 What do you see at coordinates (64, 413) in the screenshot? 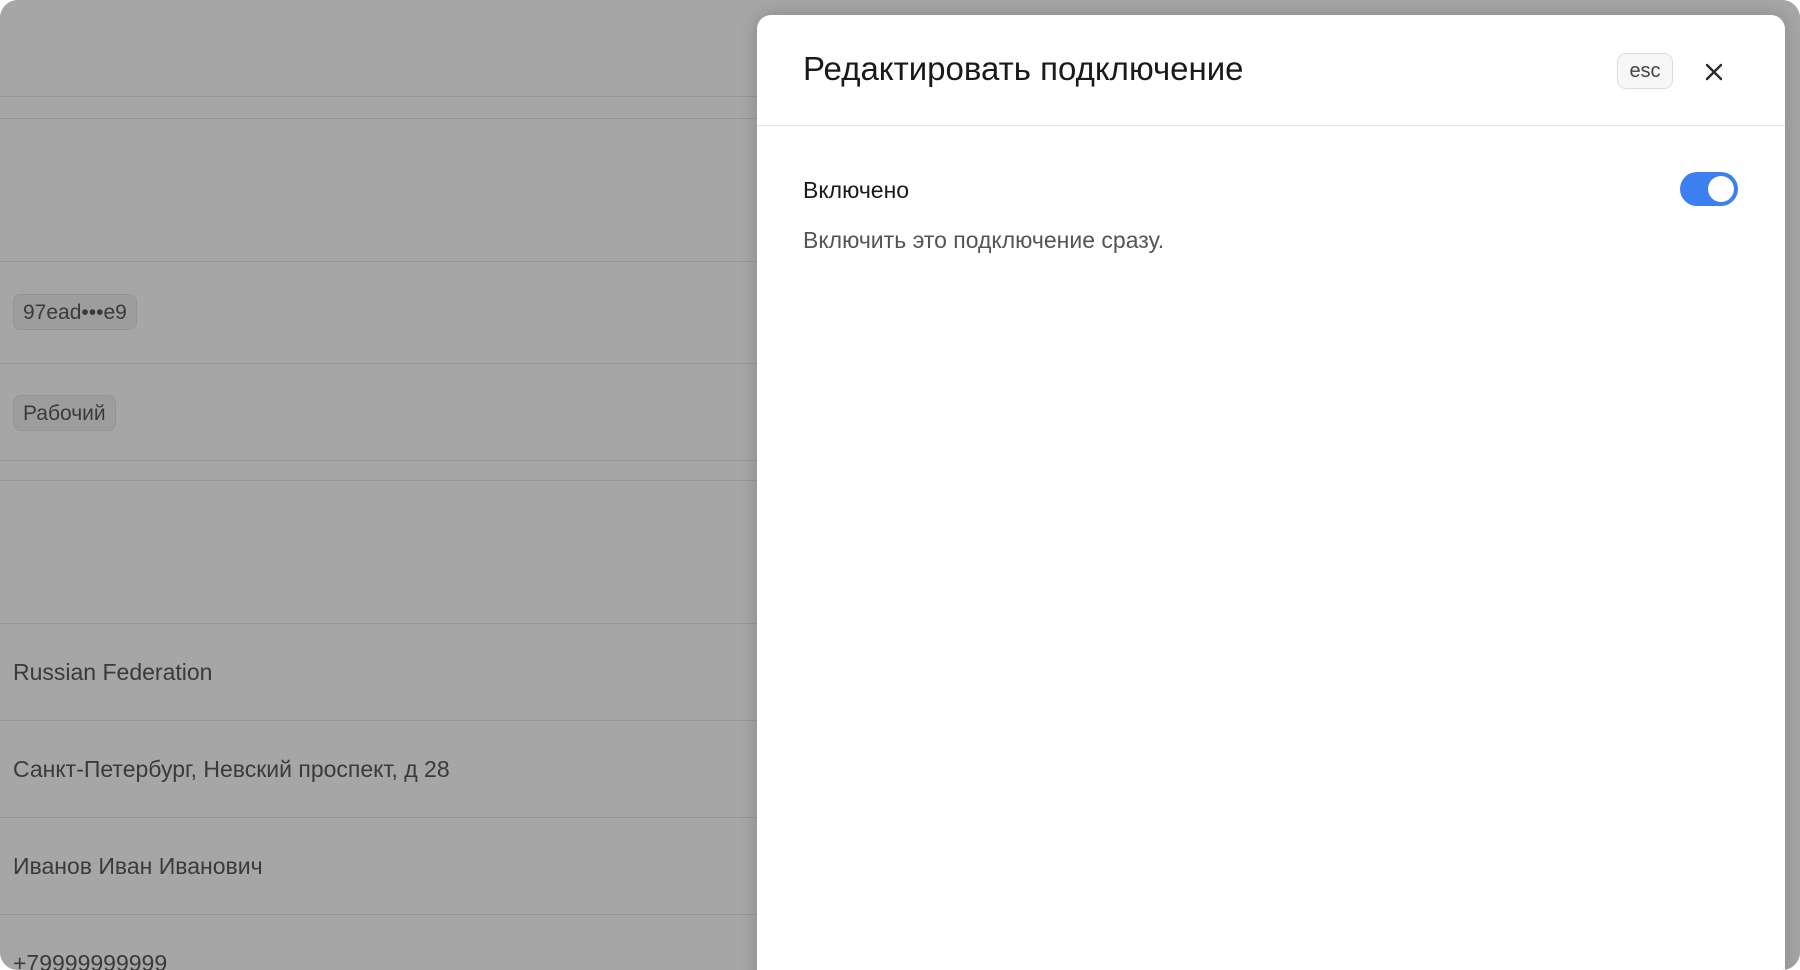
I see `tag-chip: Рабочий` at bounding box center [64, 413].